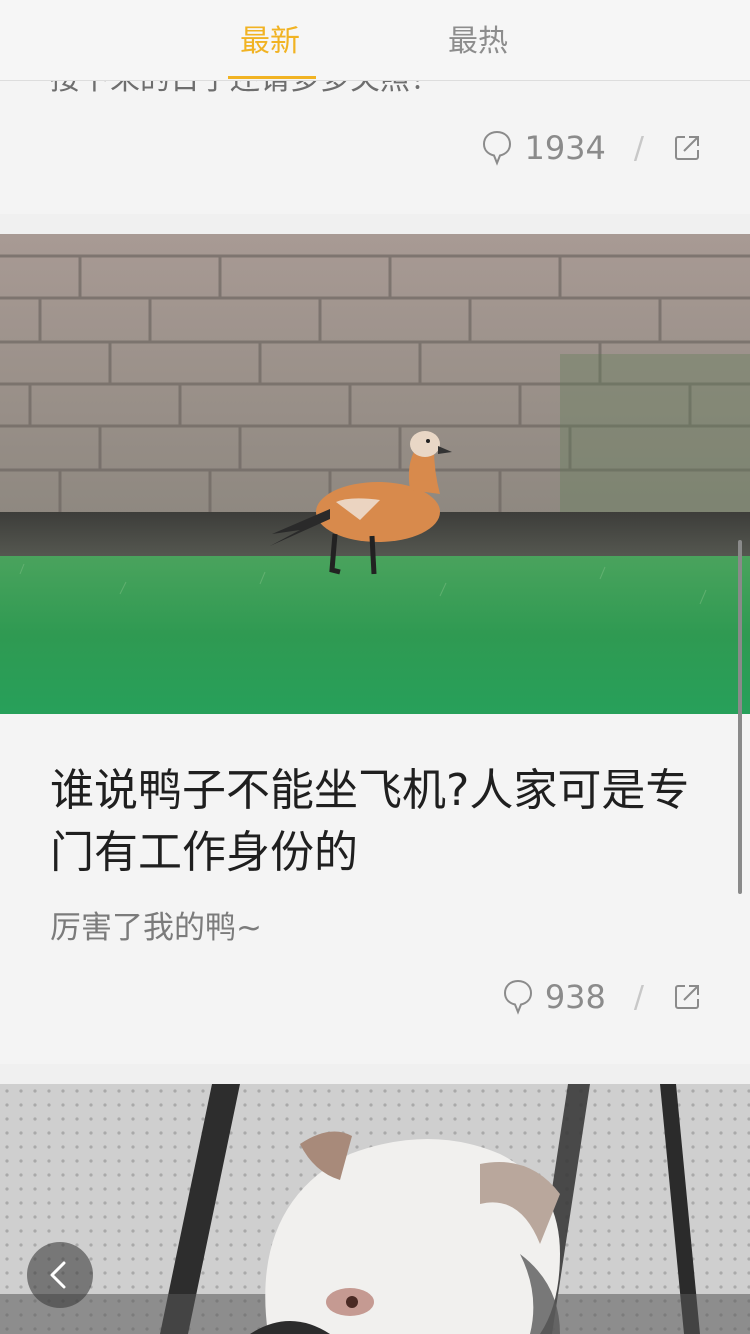  Describe the element at coordinates (575, 997) in the screenshot. I see `comment-count: 938` at that location.